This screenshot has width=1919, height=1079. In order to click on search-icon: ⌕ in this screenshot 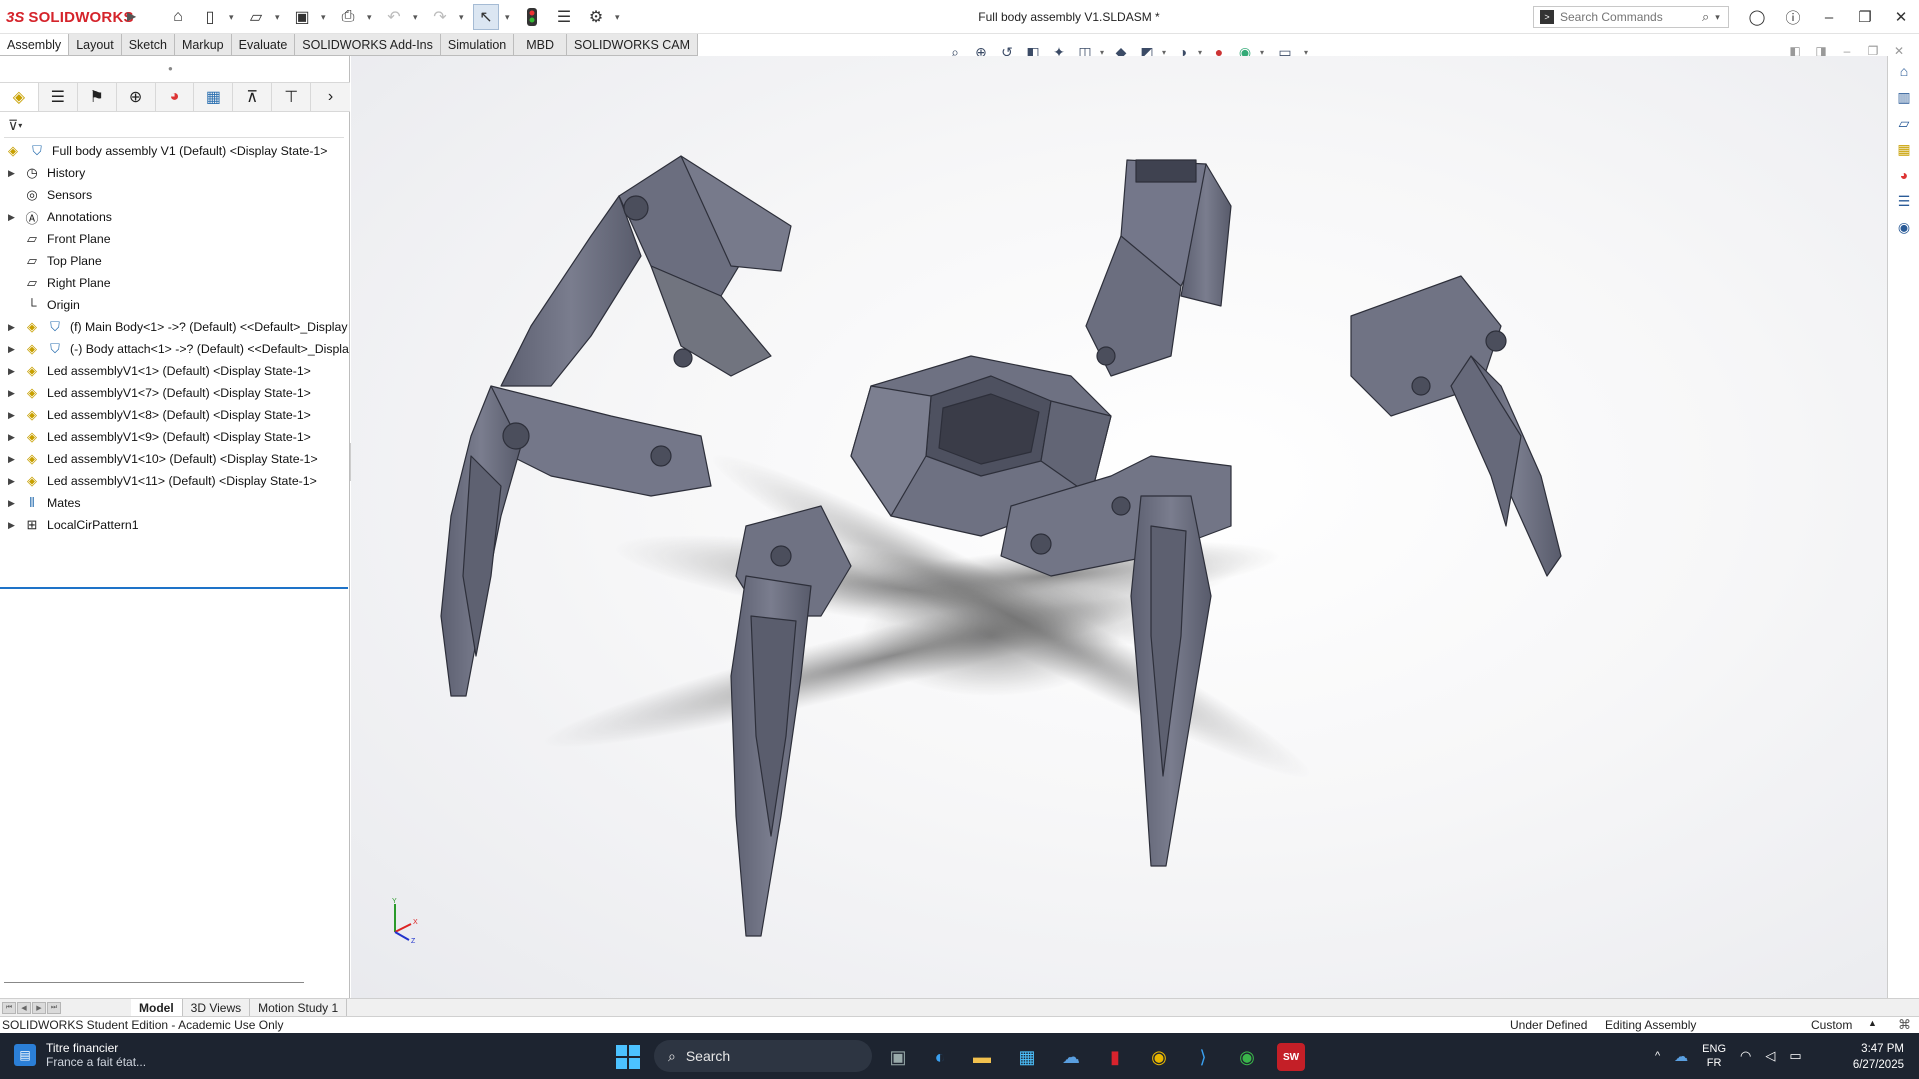, I will do `click(1705, 17)`.